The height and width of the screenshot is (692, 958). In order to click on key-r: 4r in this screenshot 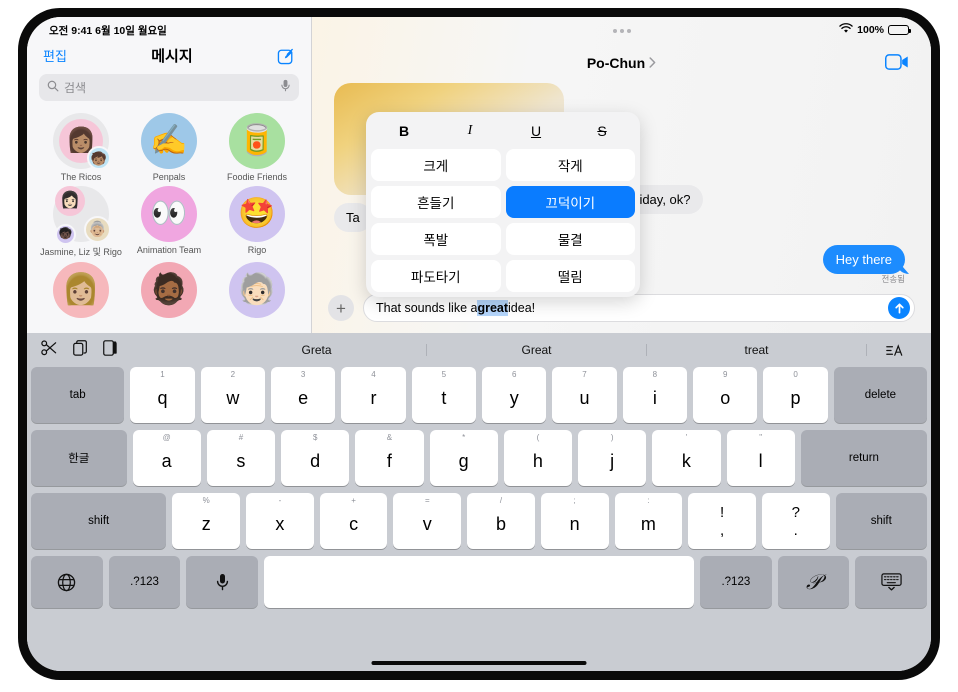, I will do `click(373, 395)`.